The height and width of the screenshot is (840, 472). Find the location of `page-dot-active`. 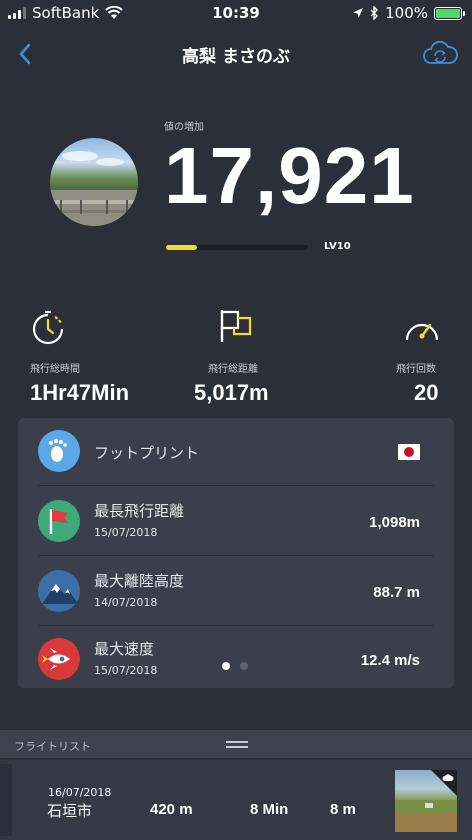

page-dot-active is located at coordinates (226, 666).